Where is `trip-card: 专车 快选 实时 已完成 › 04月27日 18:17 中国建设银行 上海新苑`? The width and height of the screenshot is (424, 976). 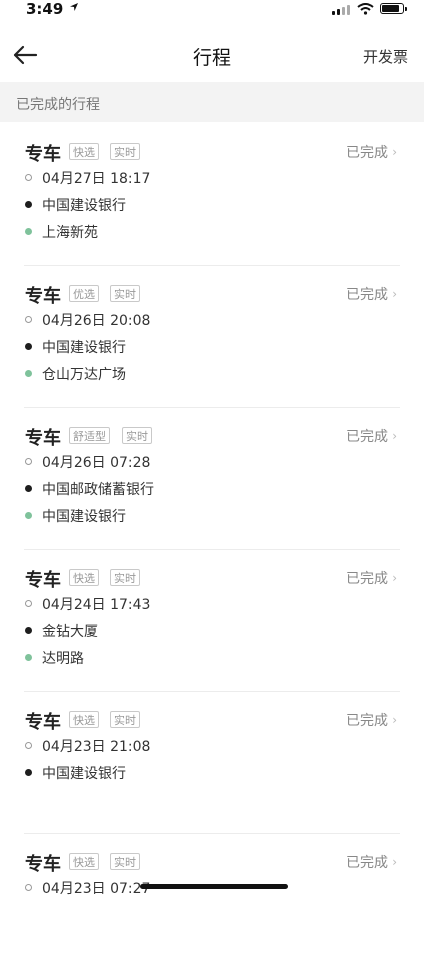 trip-card: 专车 快选 实时 已完成 › 04月27日 18:17 中国建设银行 上海新苑 is located at coordinates (212, 195).